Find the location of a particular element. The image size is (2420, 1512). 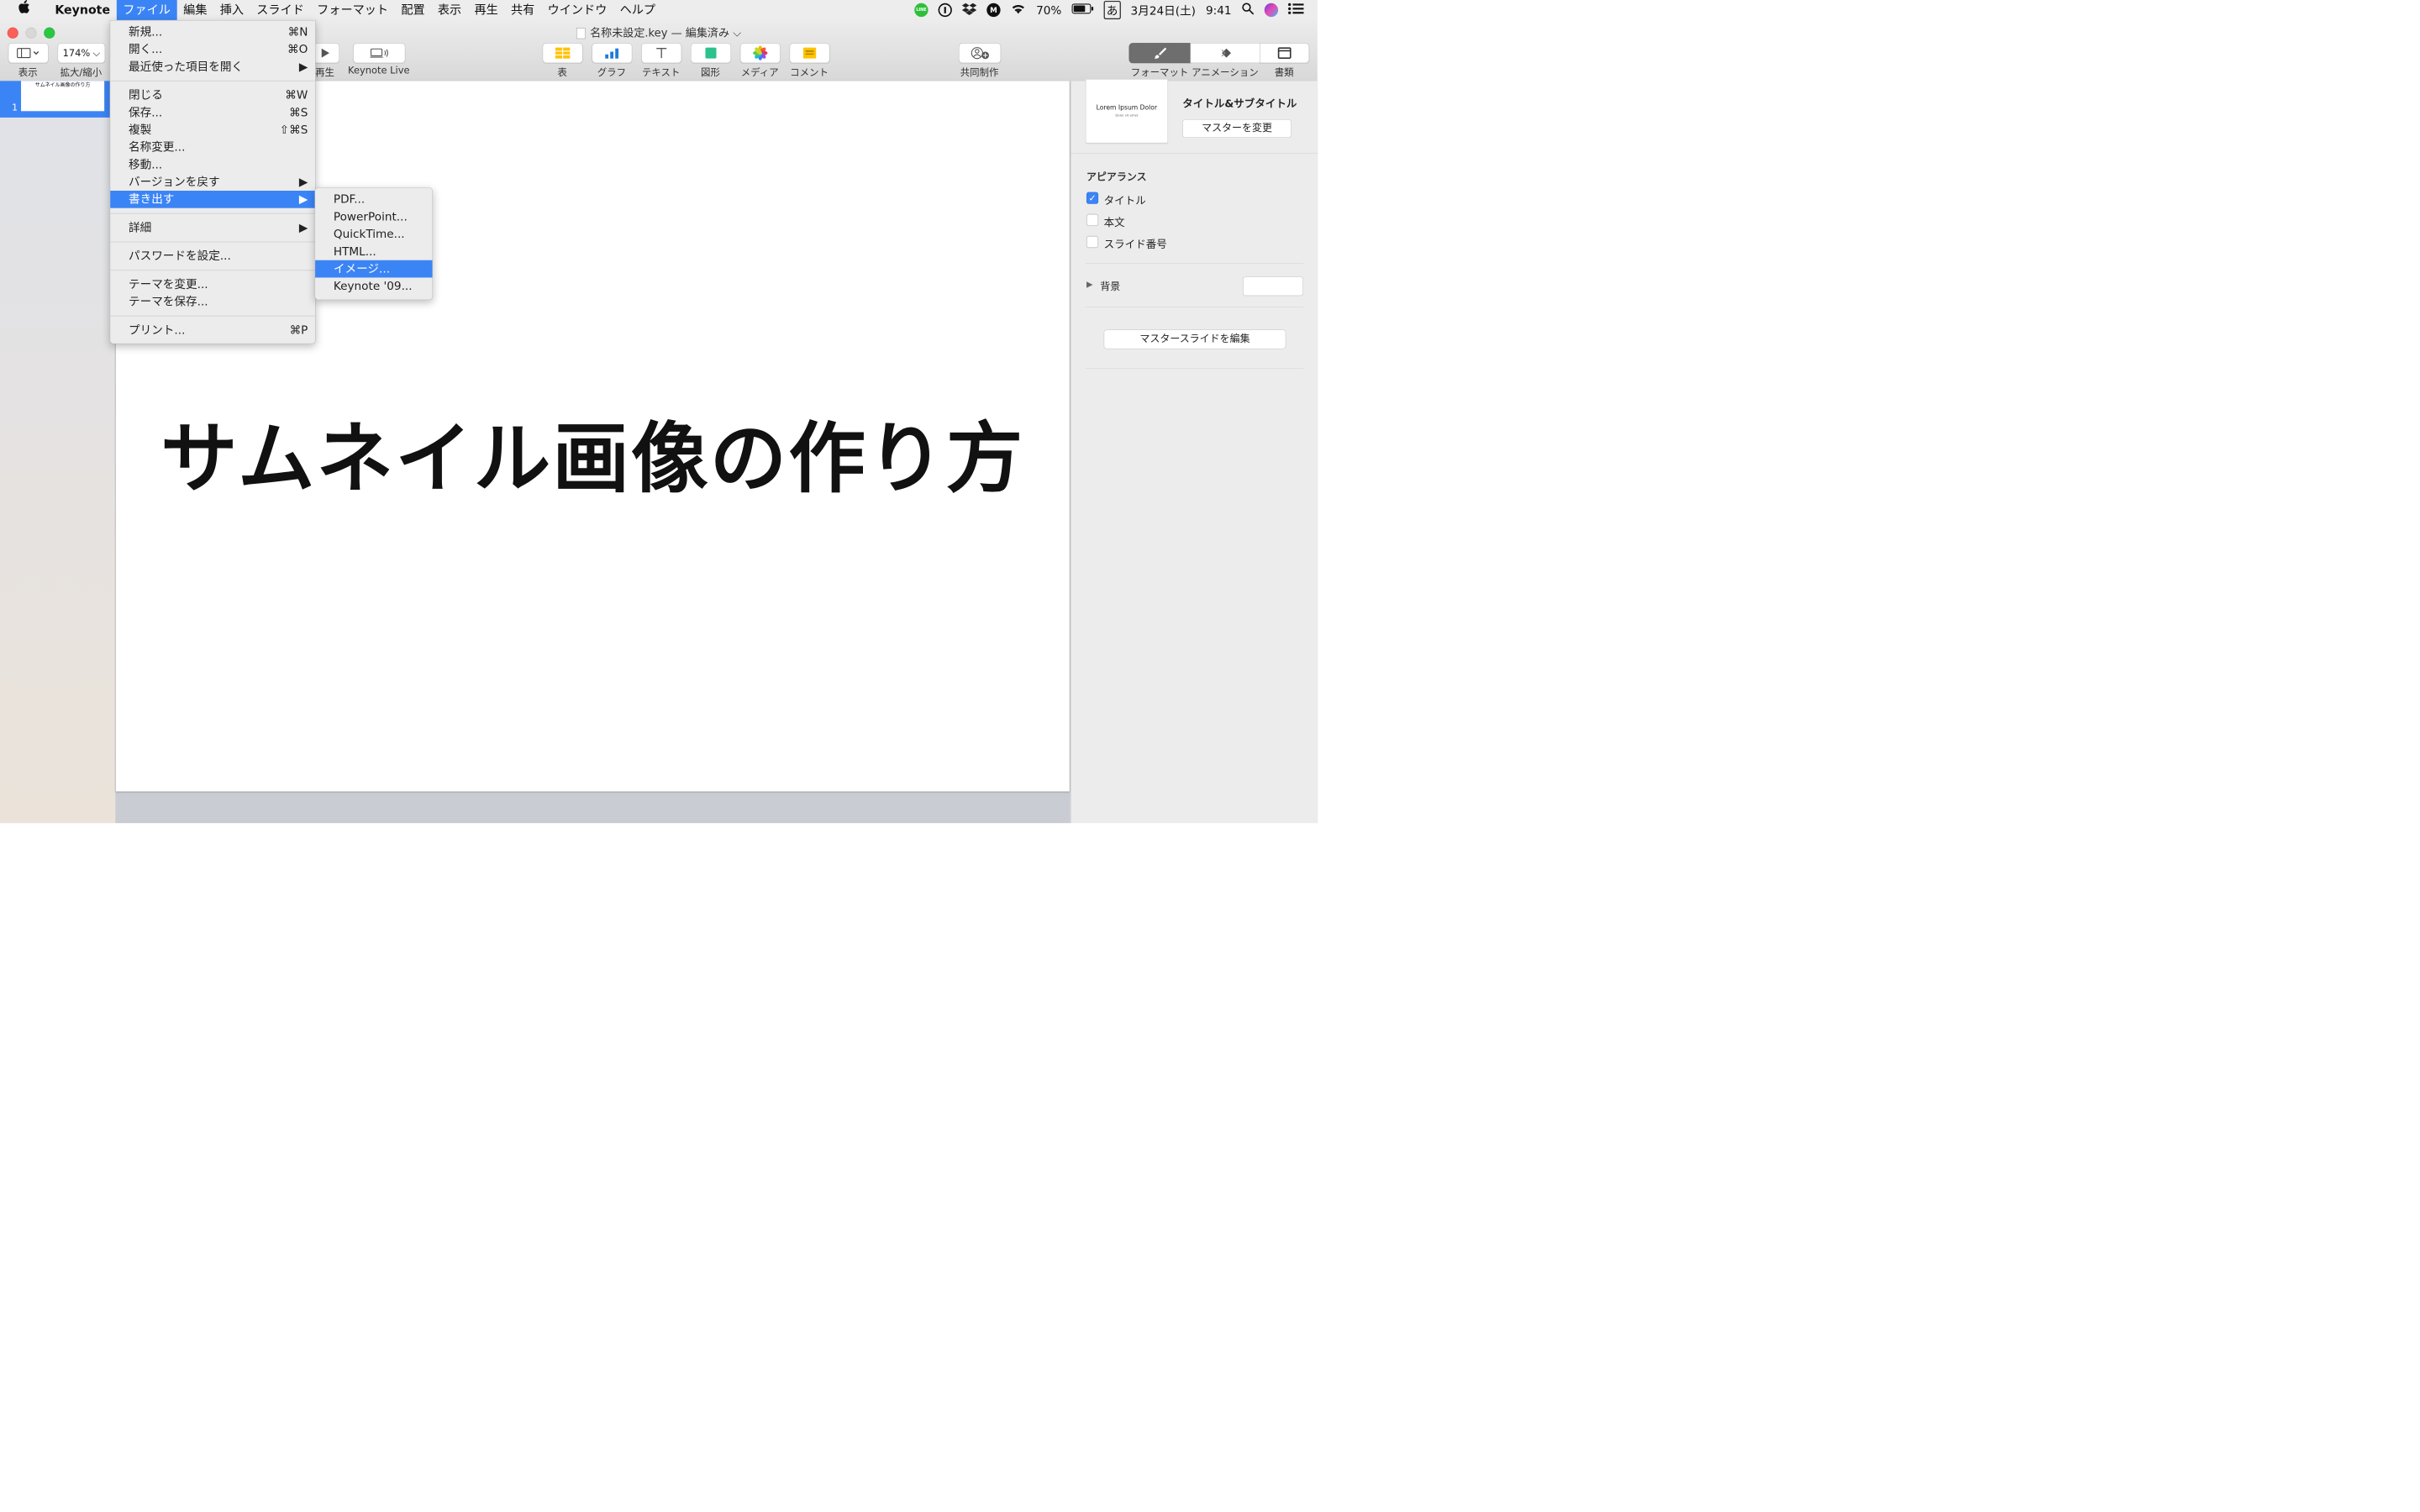

menu-item-open: 開く... ⌘O is located at coordinates (212, 49).